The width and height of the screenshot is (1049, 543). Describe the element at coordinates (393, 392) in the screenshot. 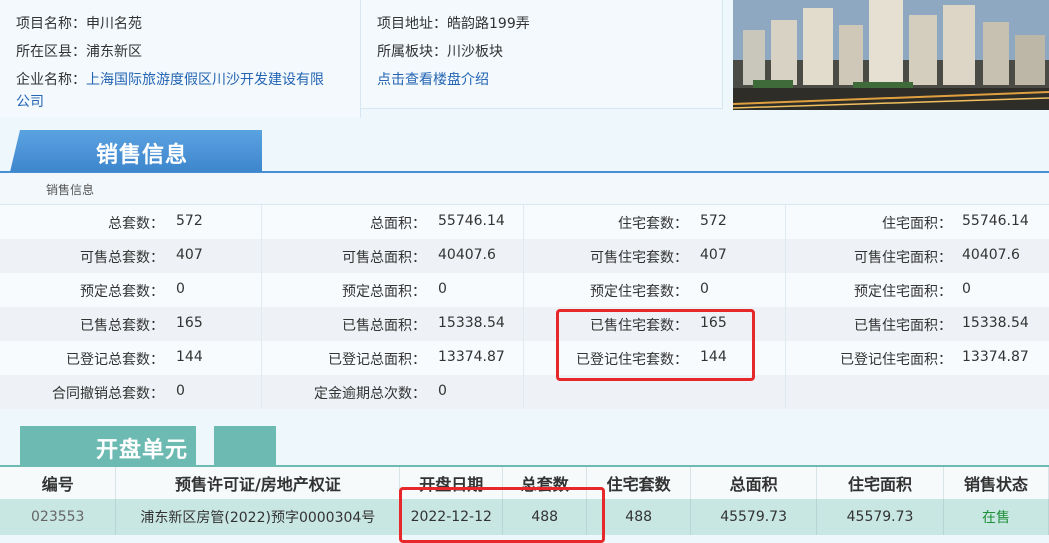

I see `stat-cell: 定金逾期总次数： 0` at that location.